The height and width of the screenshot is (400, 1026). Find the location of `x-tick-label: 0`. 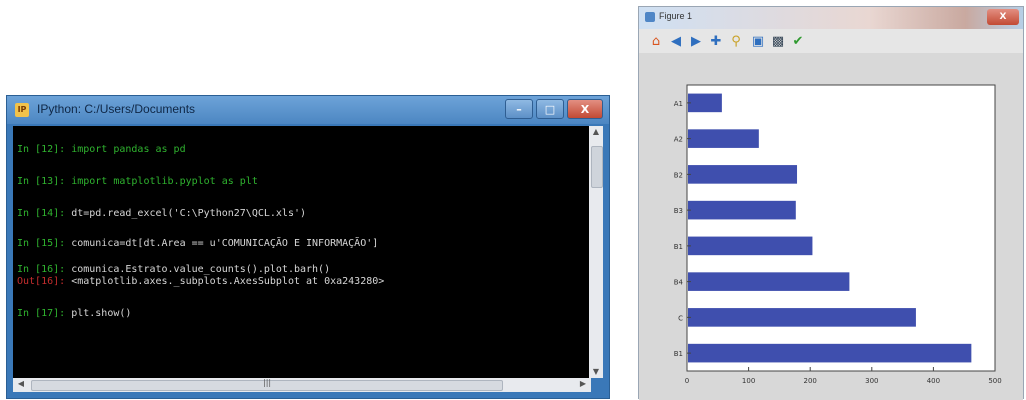

x-tick-label: 0 is located at coordinates (687, 381).